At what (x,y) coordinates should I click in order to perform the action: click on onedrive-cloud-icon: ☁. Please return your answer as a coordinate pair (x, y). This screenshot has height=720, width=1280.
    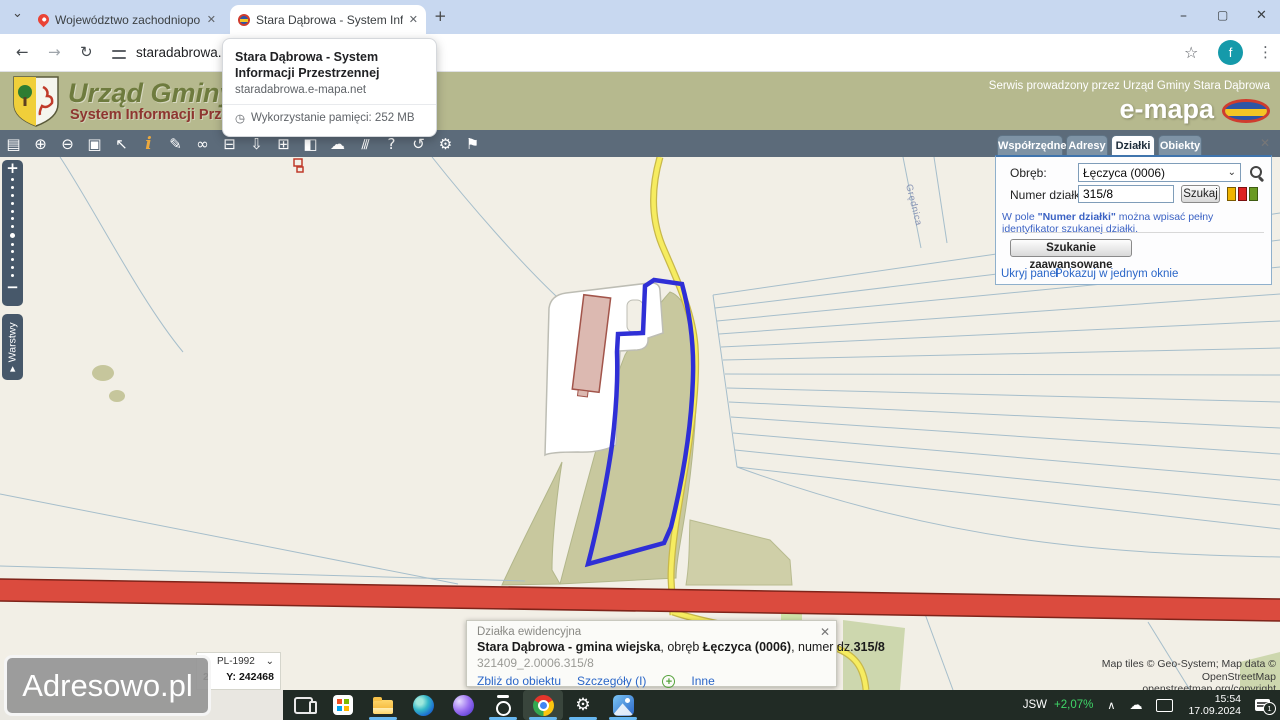
    Looking at the image, I should click on (1135, 705).